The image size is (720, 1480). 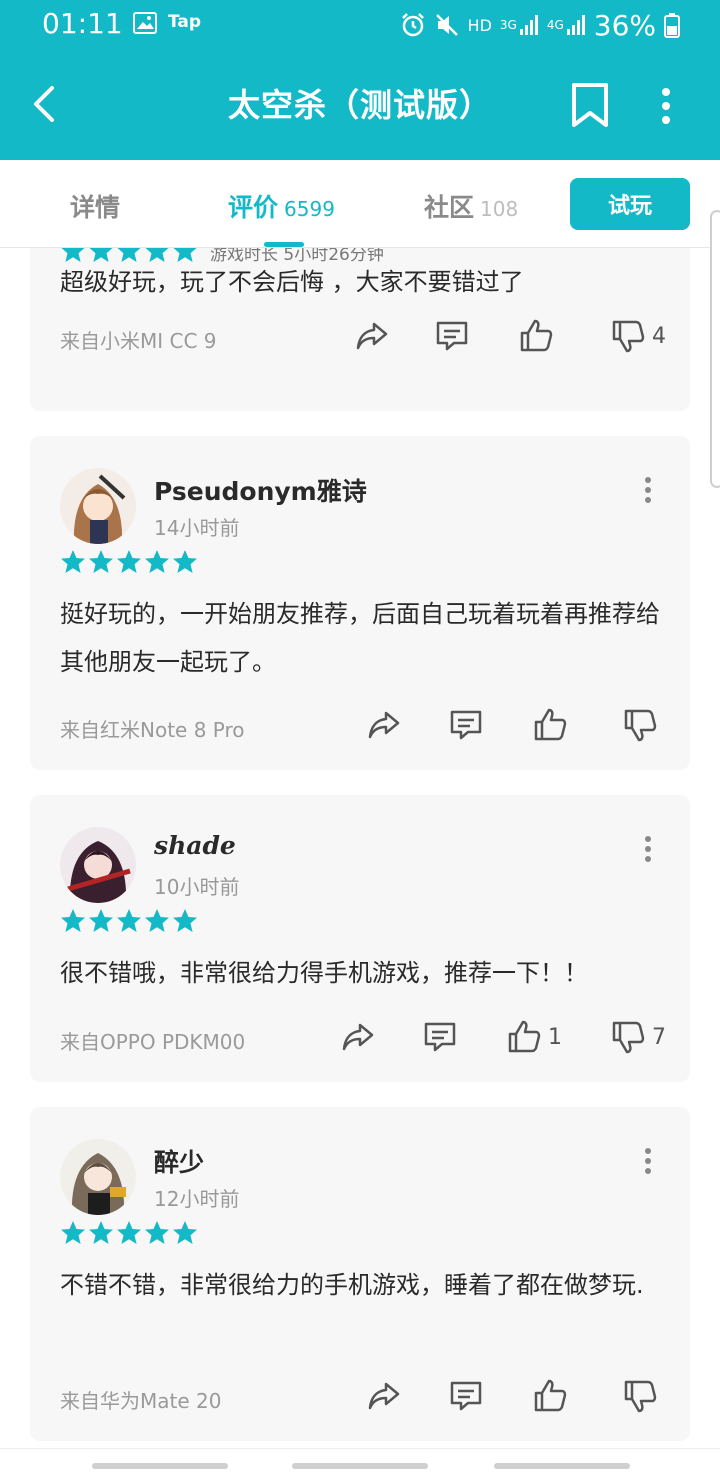 What do you see at coordinates (197, 528) in the screenshot?
I see `post-time: 14小时前` at bounding box center [197, 528].